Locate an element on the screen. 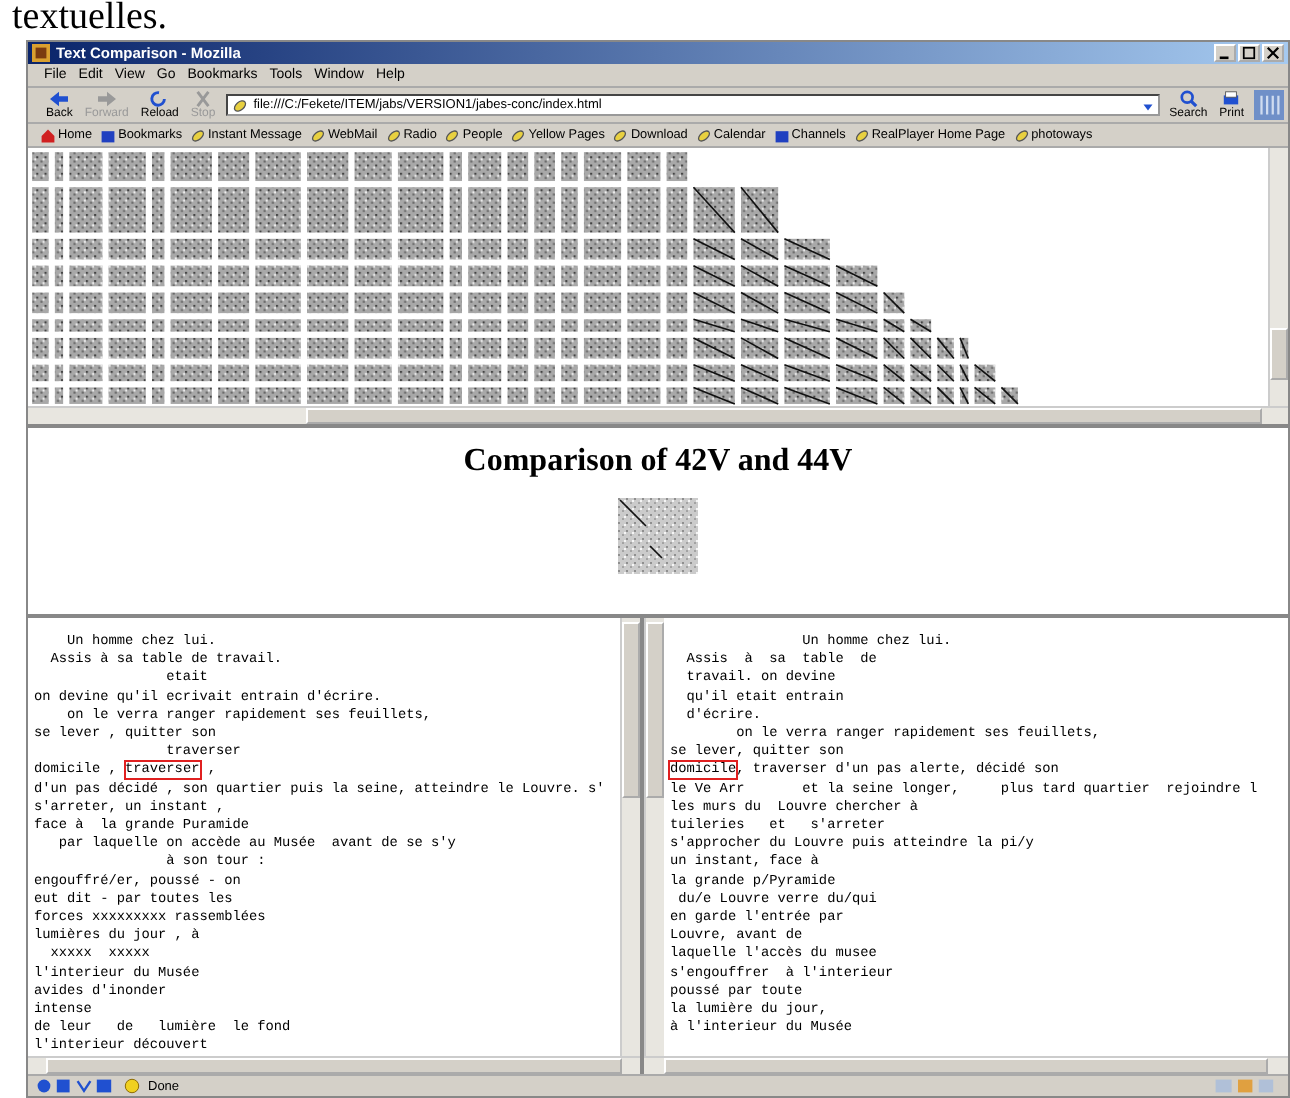 The height and width of the screenshot is (1098, 1290). close-button is located at coordinates (1273, 53).